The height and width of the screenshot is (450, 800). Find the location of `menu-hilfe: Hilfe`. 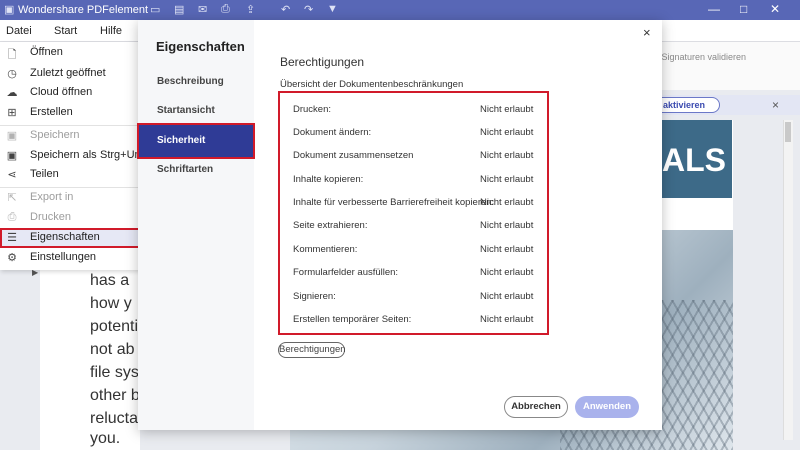

menu-hilfe: Hilfe is located at coordinates (111, 31).